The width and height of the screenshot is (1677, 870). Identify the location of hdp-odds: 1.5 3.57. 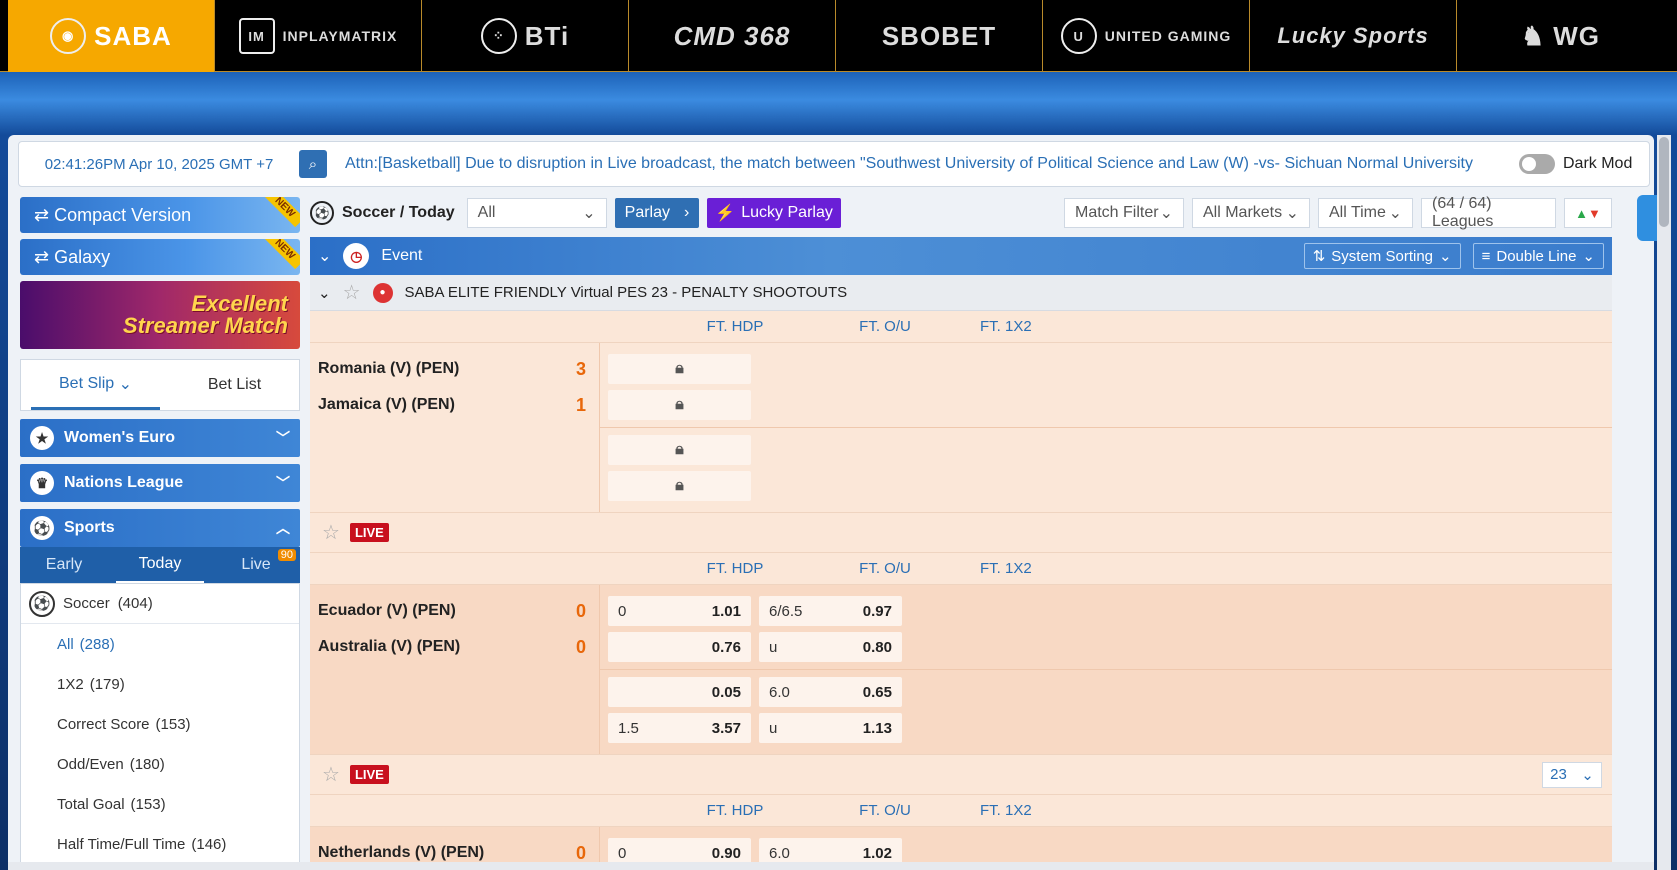
(679, 728).